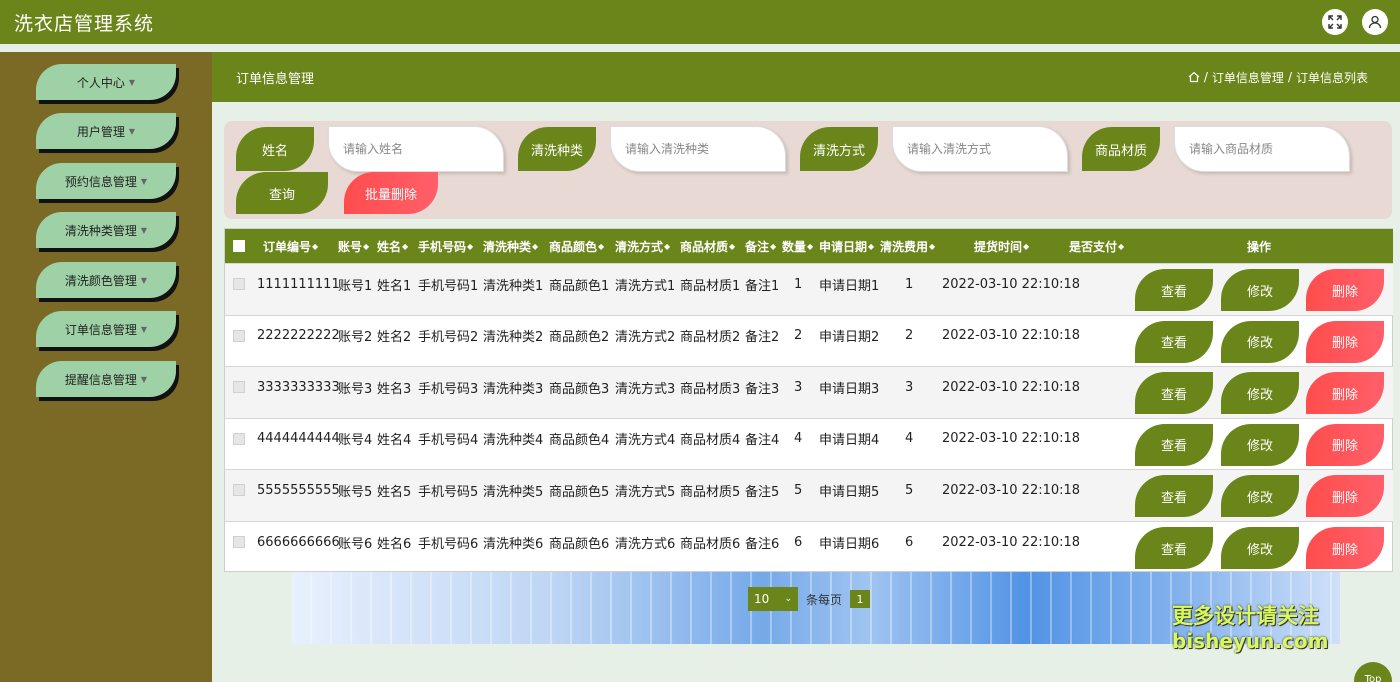 The width and height of the screenshot is (1400, 682). What do you see at coordinates (642, 246) in the screenshot?
I see `col-wash-method: 清洗方式 ◆` at bounding box center [642, 246].